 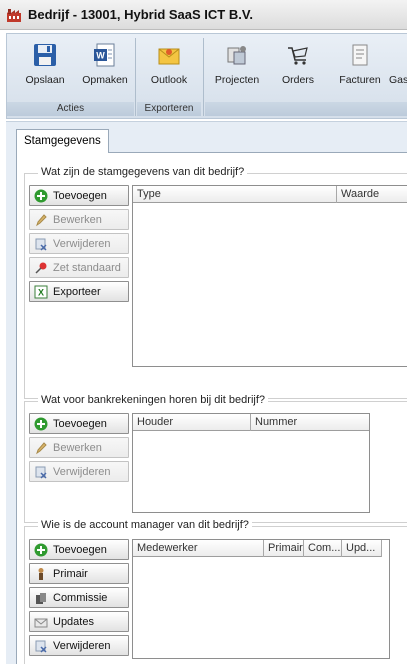 What do you see at coordinates (79, 471) in the screenshot?
I see `delete-bankrekening-button: Verwijderen` at bounding box center [79, 471].